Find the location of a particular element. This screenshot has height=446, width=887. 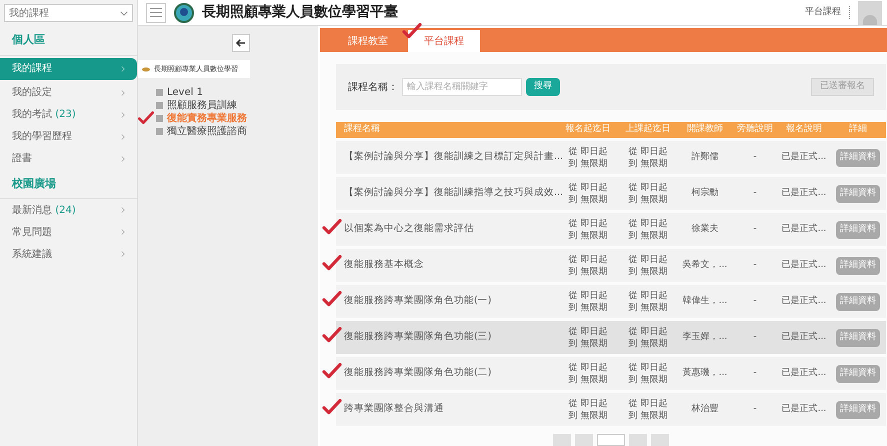

tree-item: 照顧服務員訓練 is located at coordinates (202, 105).